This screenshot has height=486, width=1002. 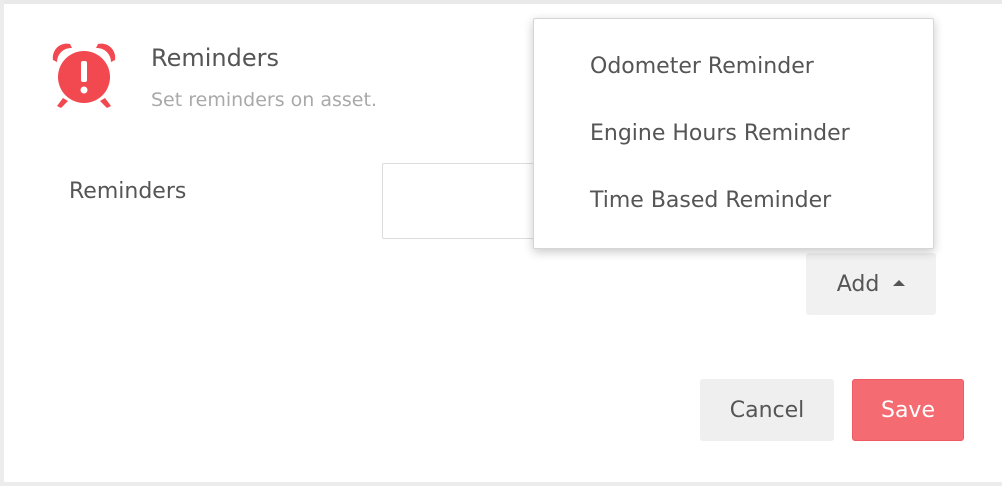 What do you see at coordinates (215, 58) in the screenshot?
I see `section-title: Reminders` at bounding box center [215, 58].